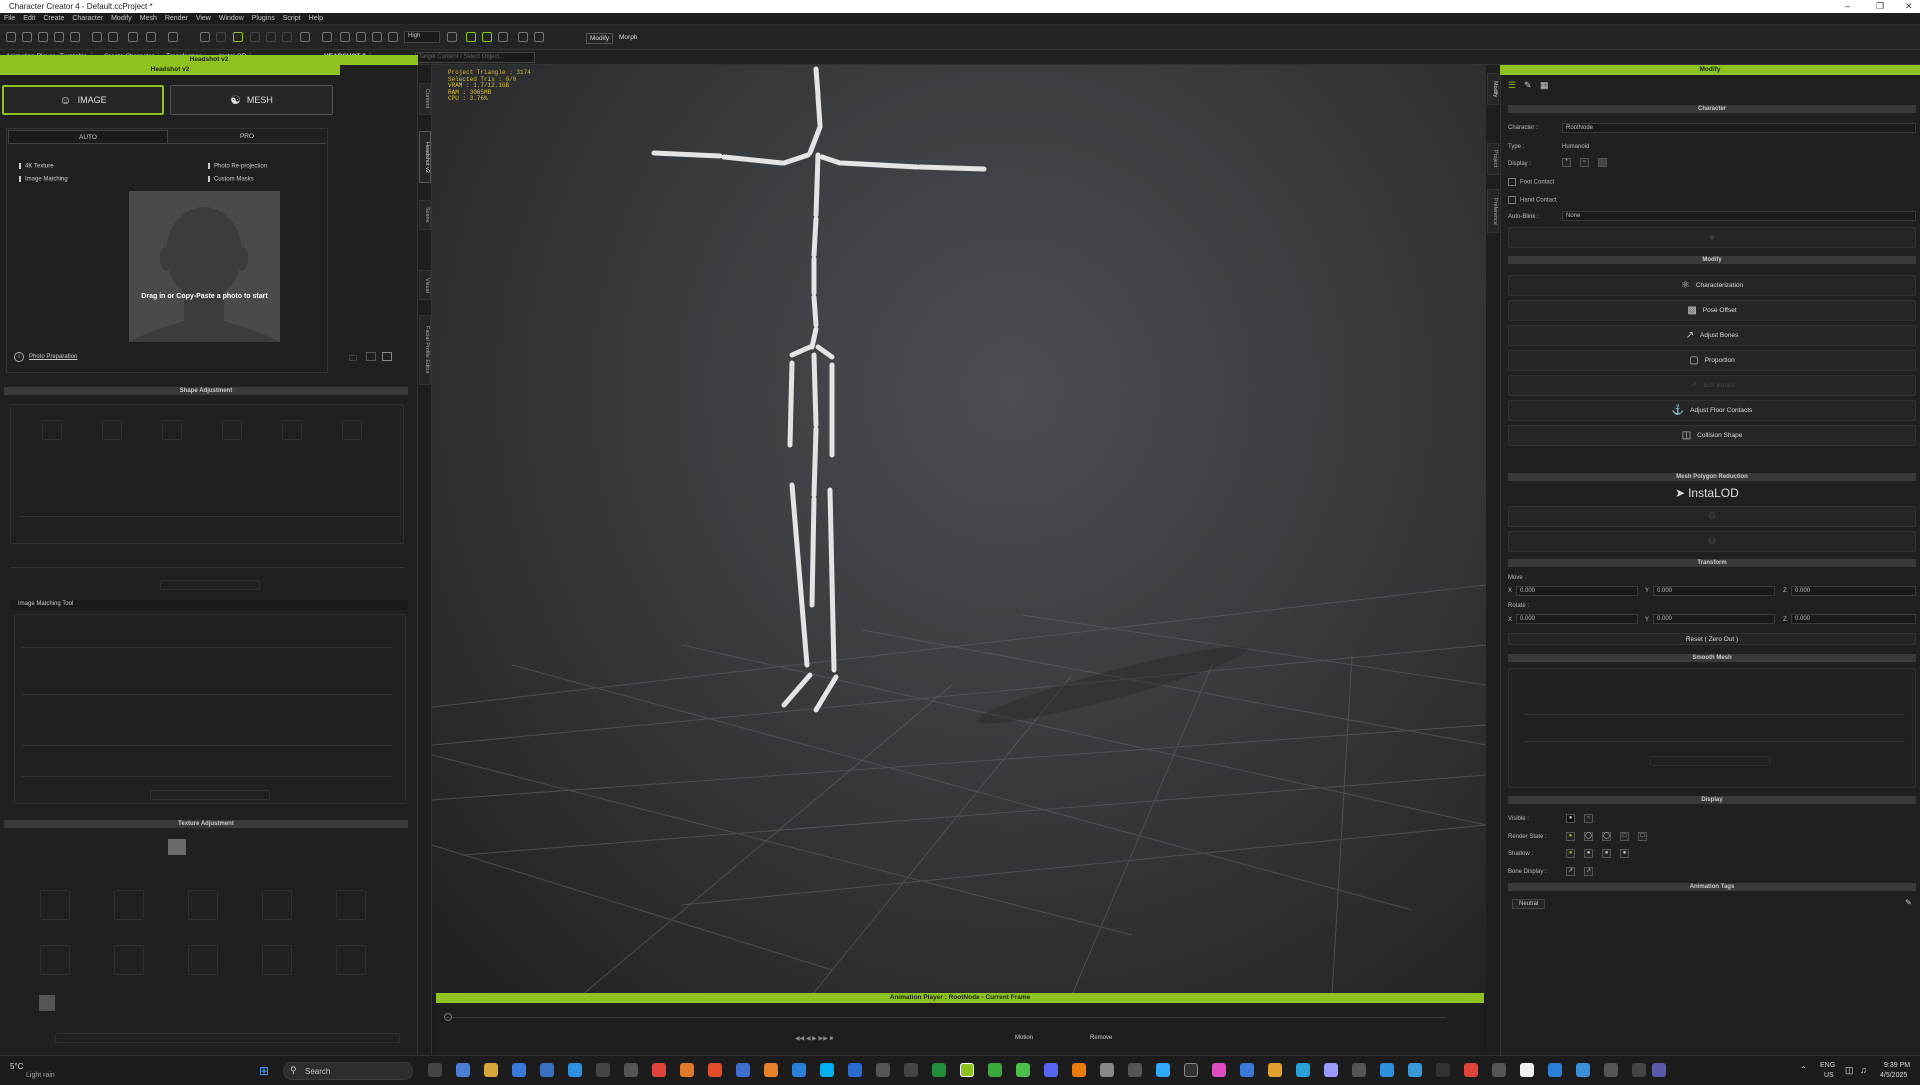 Image resolution: width=1920 pixels, height=1085 pixels. I want to click on pose-offset-button: ▩ Pose Offset, so click(1712, 310).